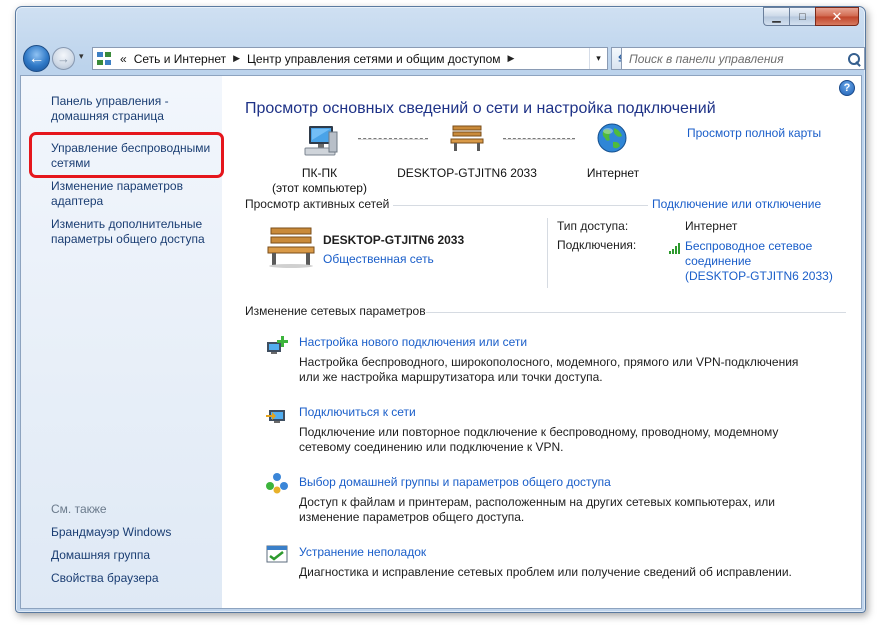  Describe the element at coordinates (547, 253) in the screenshot. I see `vertical-divider` at that location.